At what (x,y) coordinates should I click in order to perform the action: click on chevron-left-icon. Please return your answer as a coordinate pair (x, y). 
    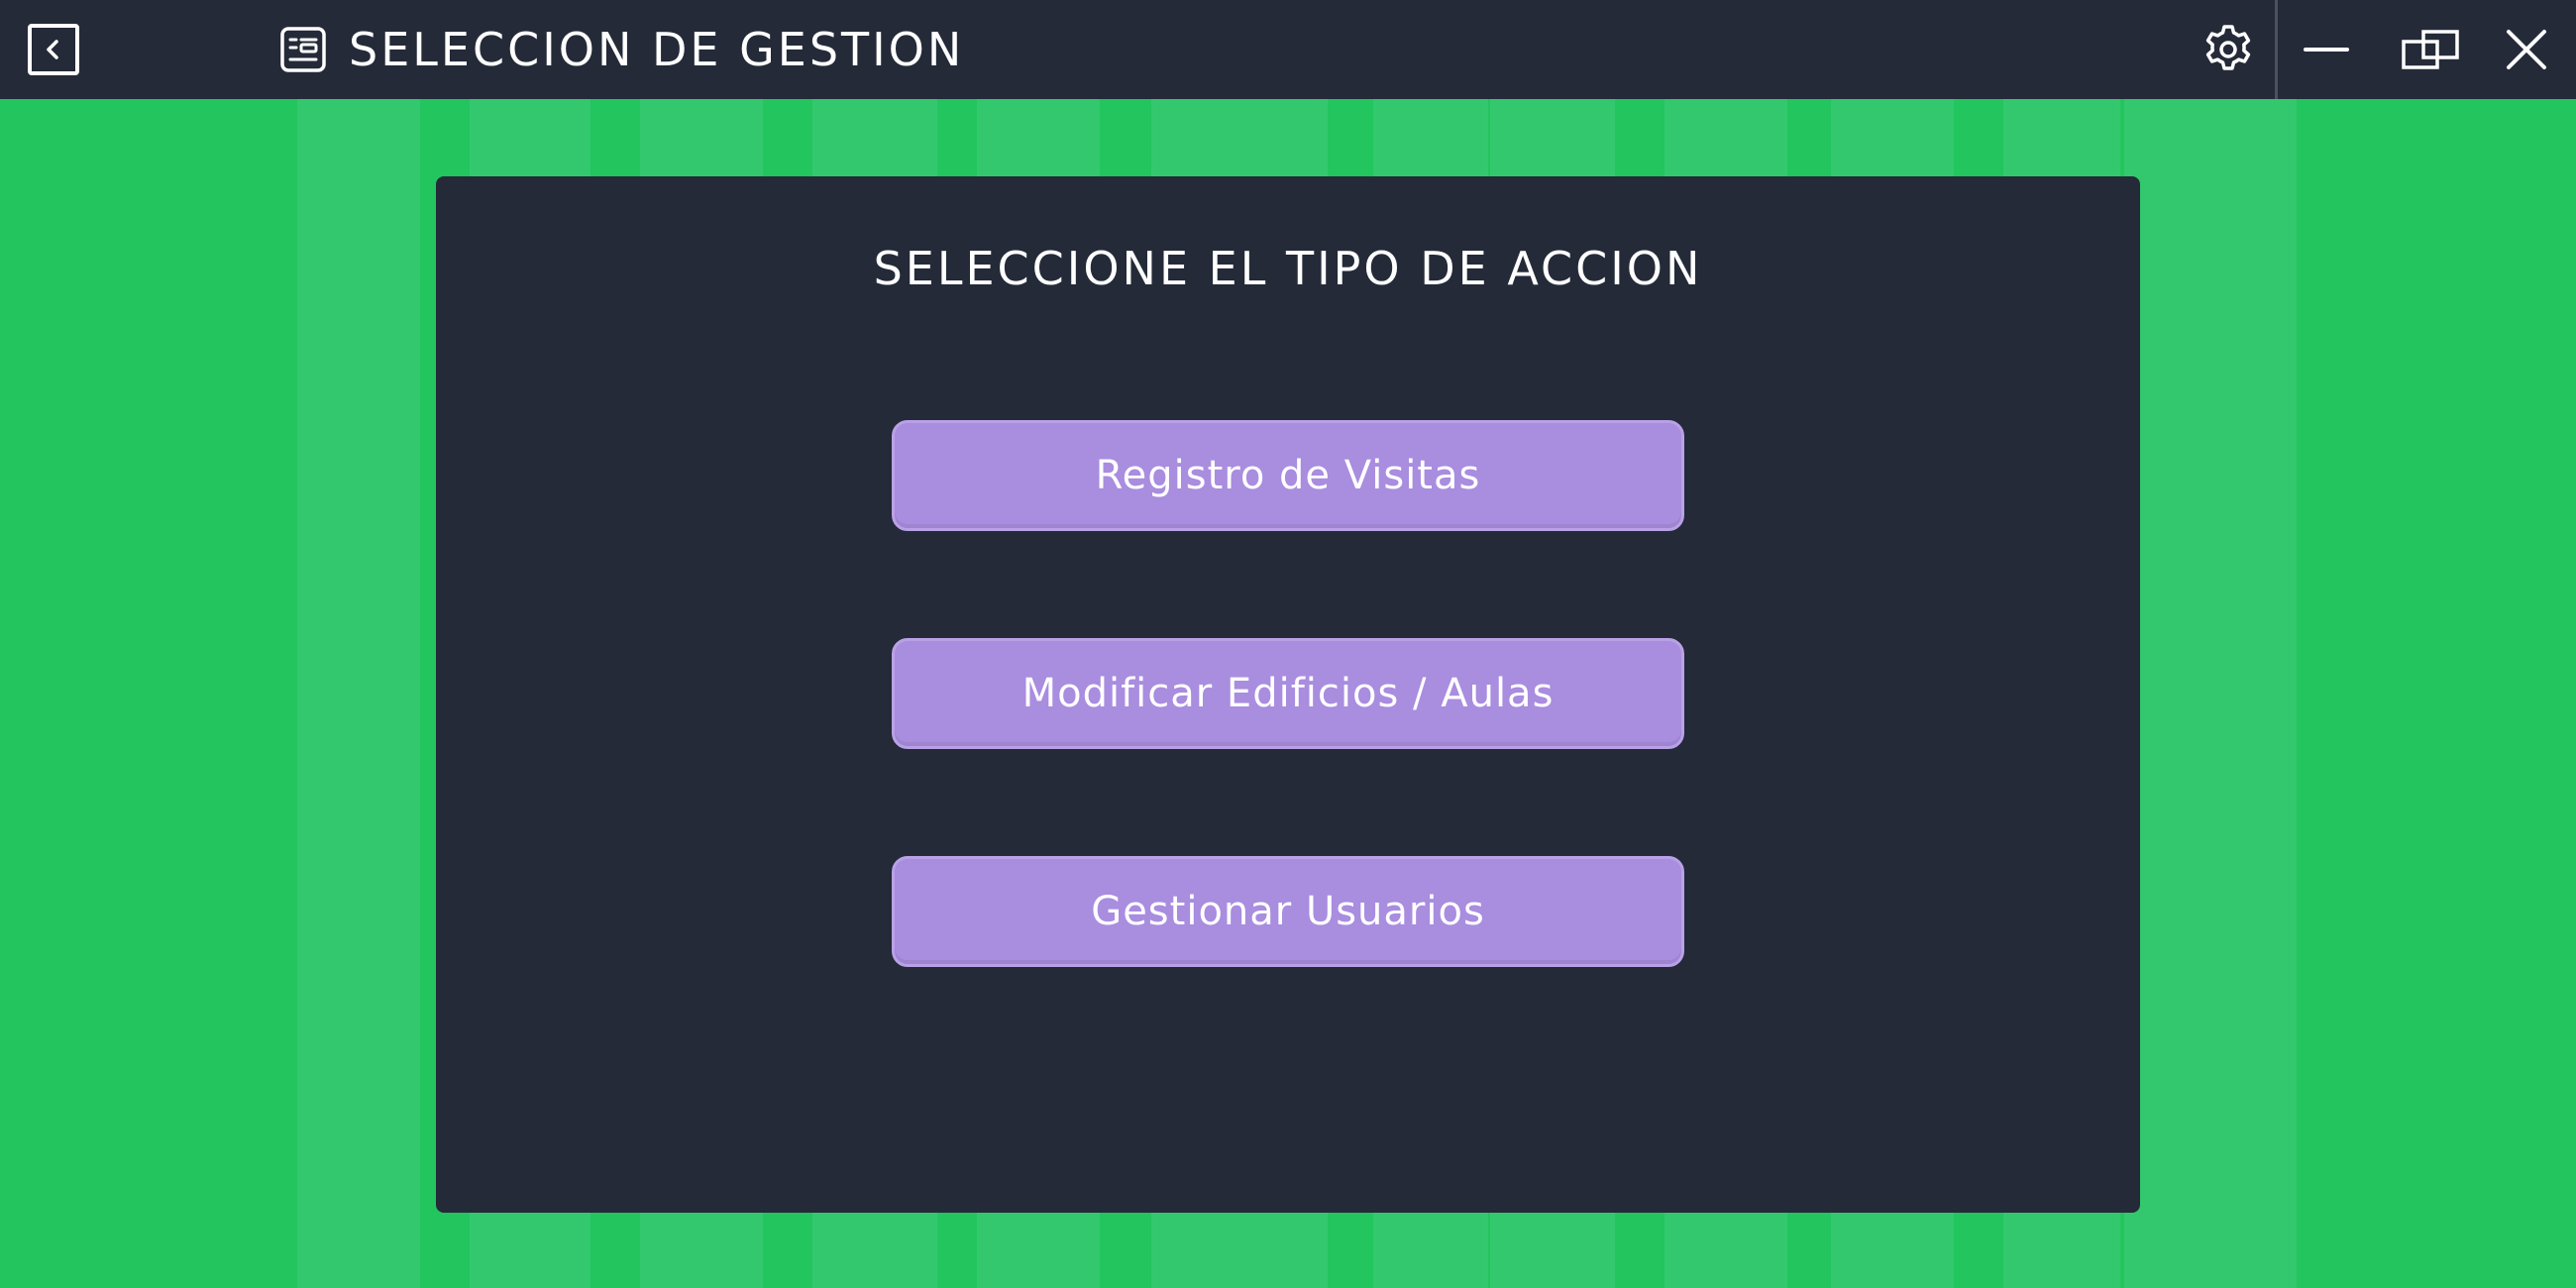
    Looking at the image, I should click on (52, 49).